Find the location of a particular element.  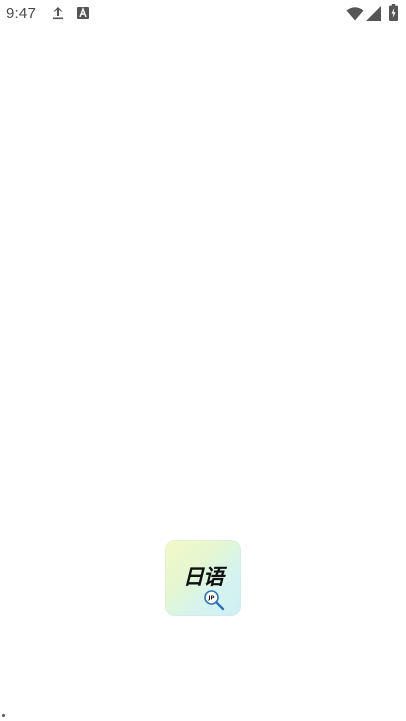

status-bar: 9:47 is located at coordinates (203, 14).